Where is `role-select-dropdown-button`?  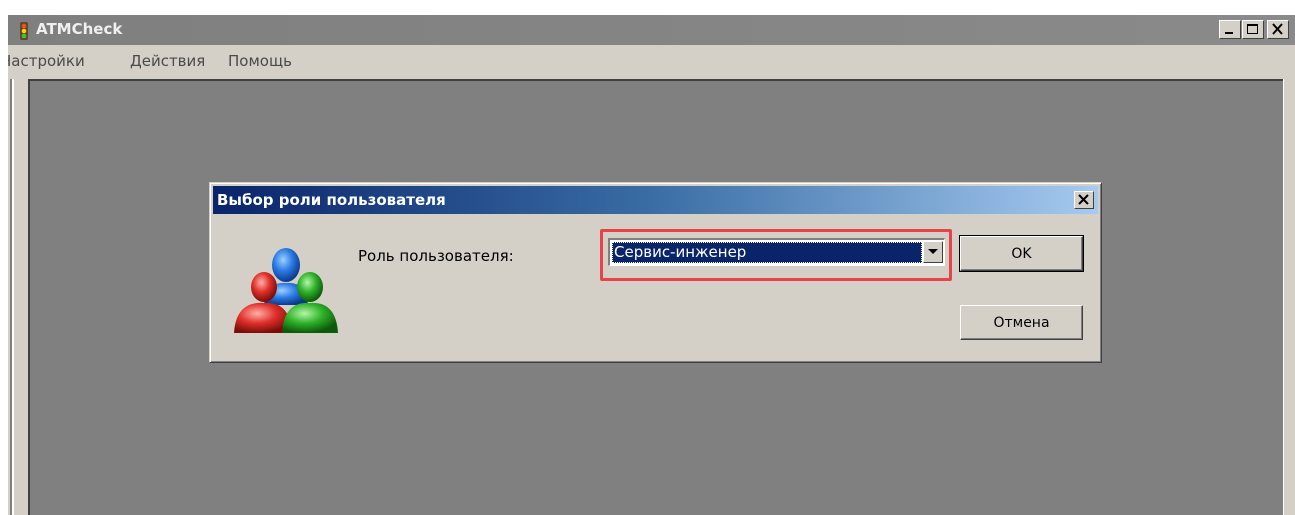 role-select-dropdown-button is located at coordinates (933, 252).